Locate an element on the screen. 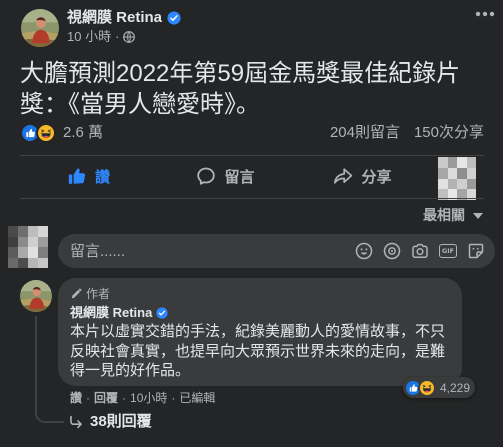  gif-label: GIF is located at coordinates (448, 251).